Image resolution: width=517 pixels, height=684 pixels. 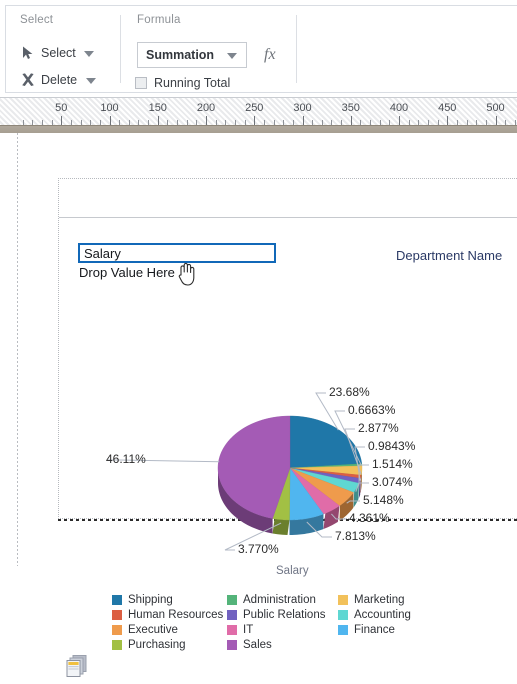 I want to click on legend-item: Executive, so click(x=167, y=629).